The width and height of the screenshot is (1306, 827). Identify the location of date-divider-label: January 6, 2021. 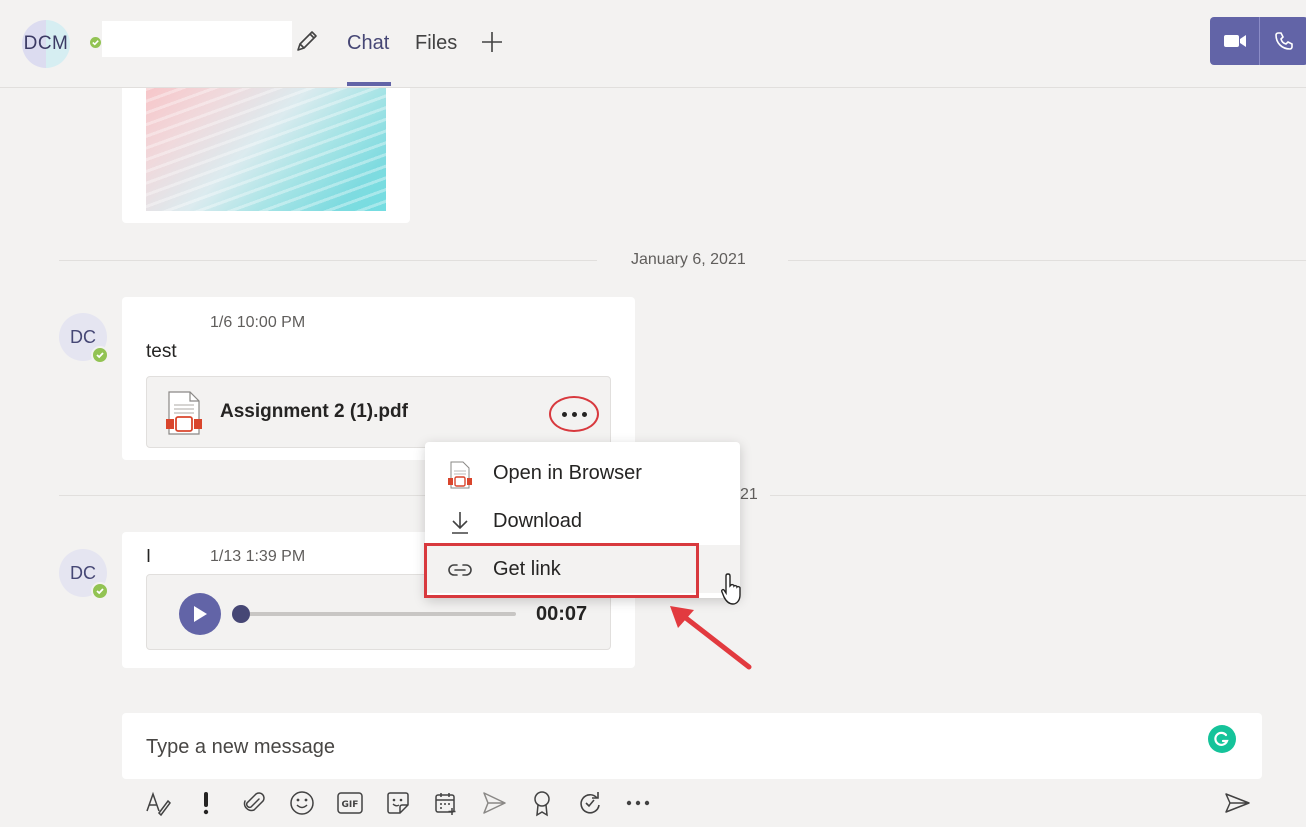
(688, 259).